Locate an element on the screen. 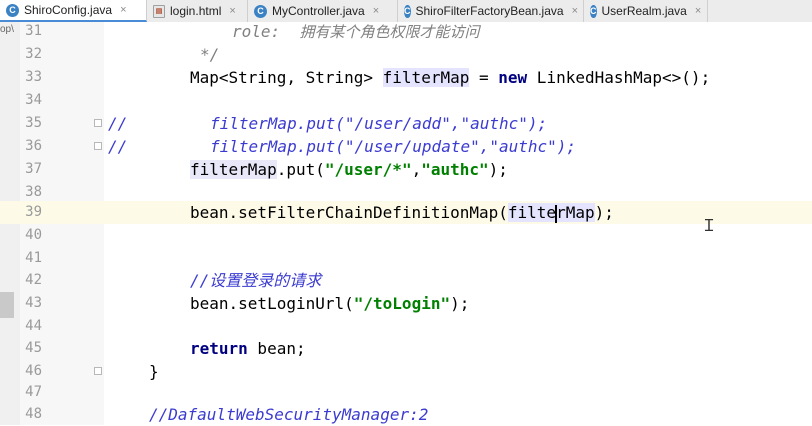  line-number: 40 is located at coordinates (33, 235).